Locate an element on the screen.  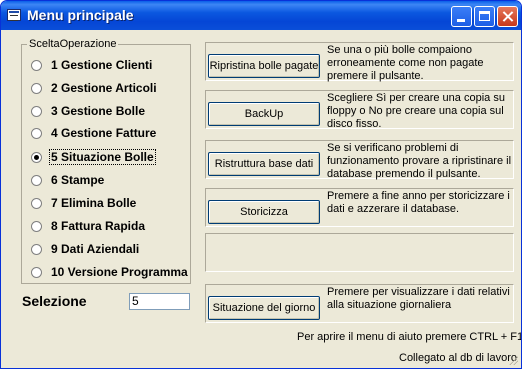
option-label: 7 Elimina Bolle is located at coordinates (94, 203).